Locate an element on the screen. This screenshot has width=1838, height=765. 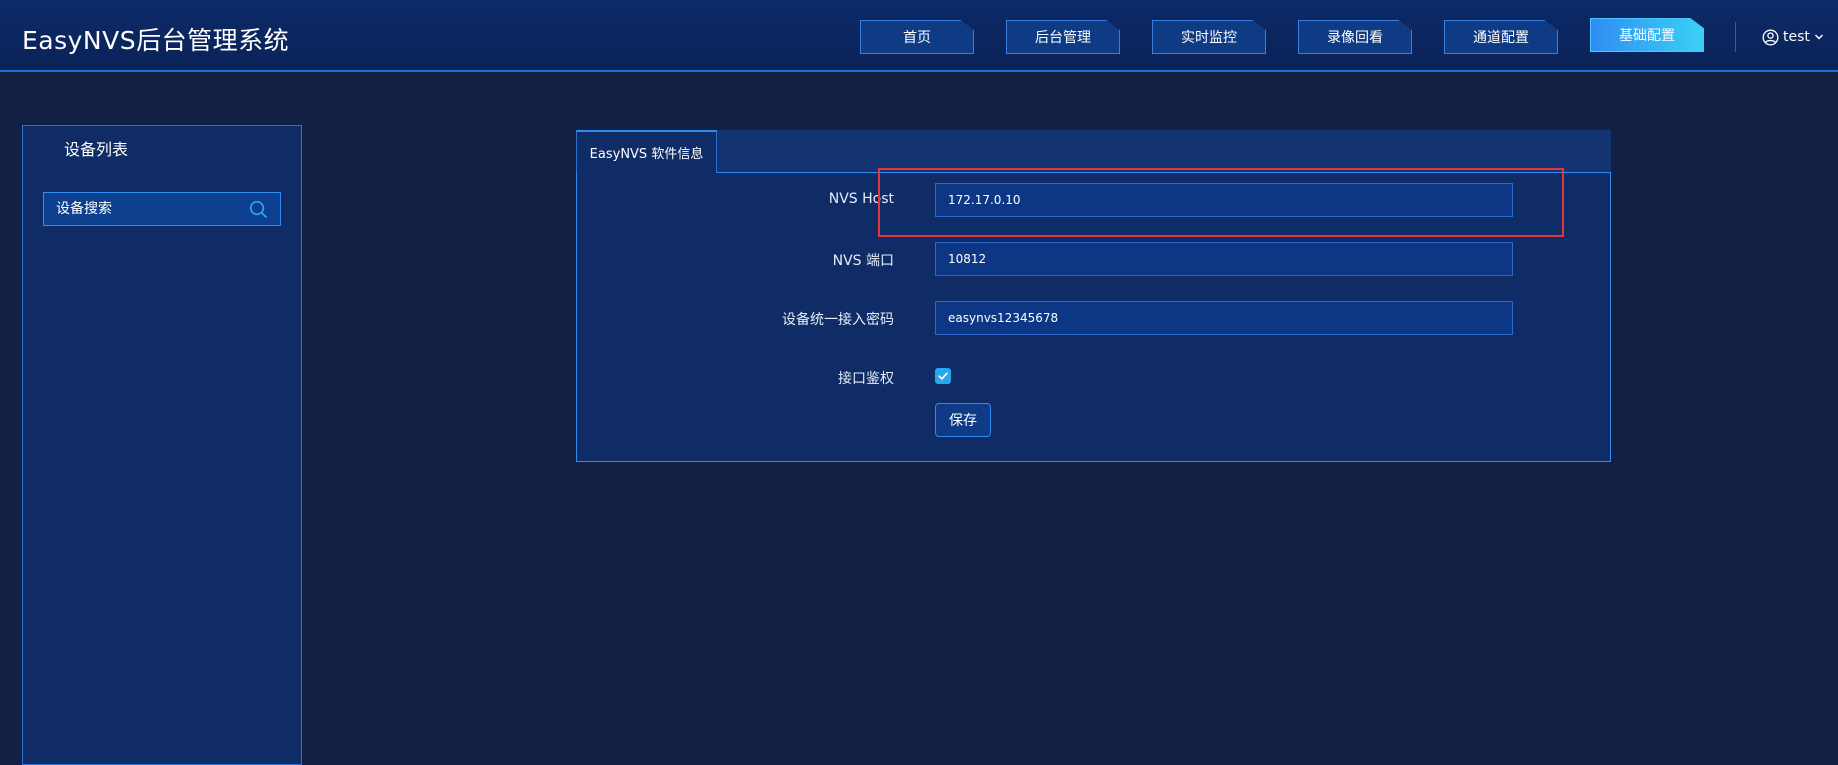
nav-divider is located at coordinates (1735, 37).